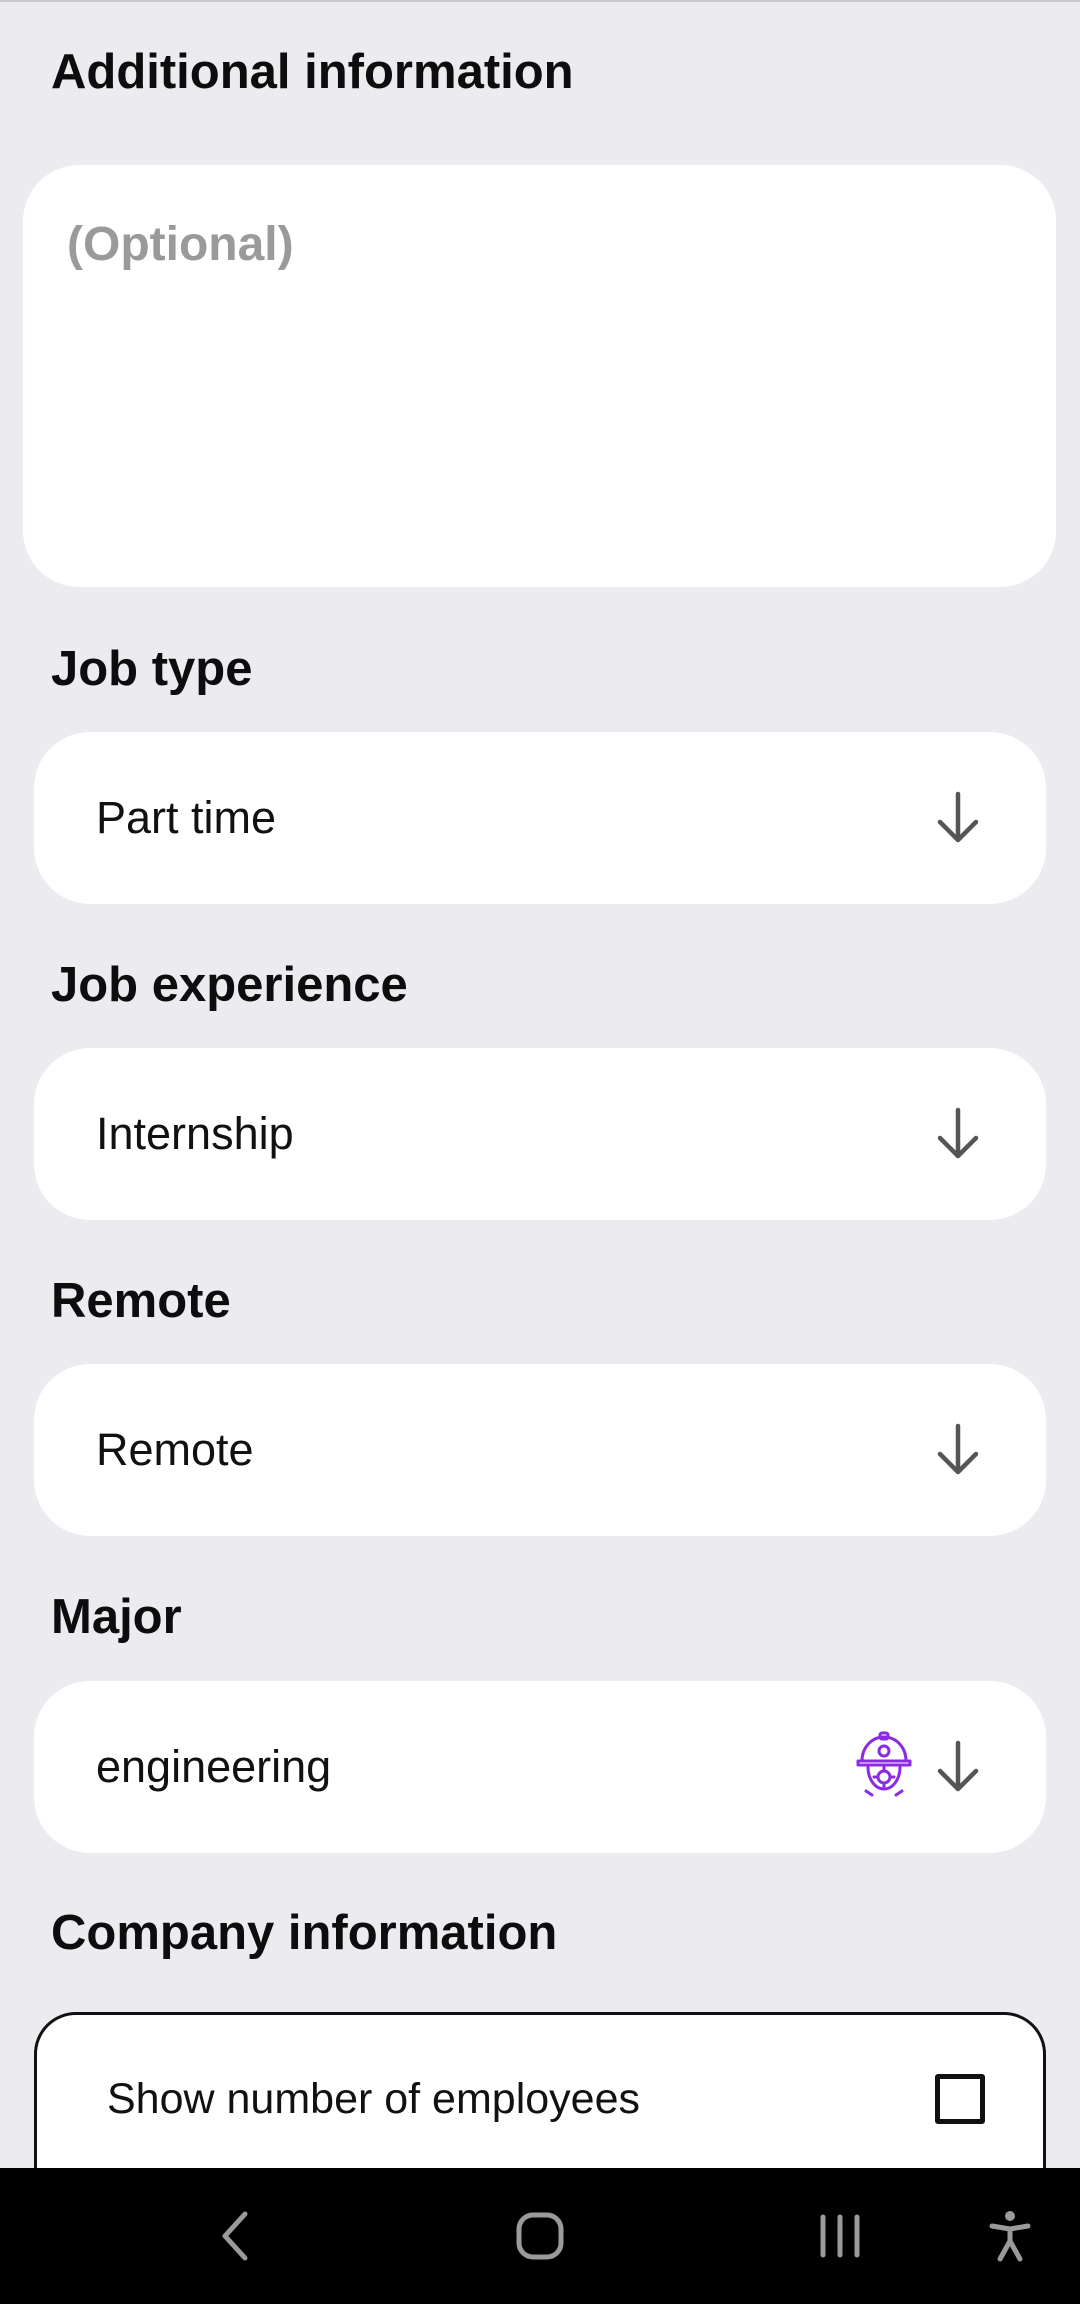 This screenshot has height=2304, width=1080. I want to click on remote-heading: Remote, so click(141, 1301).